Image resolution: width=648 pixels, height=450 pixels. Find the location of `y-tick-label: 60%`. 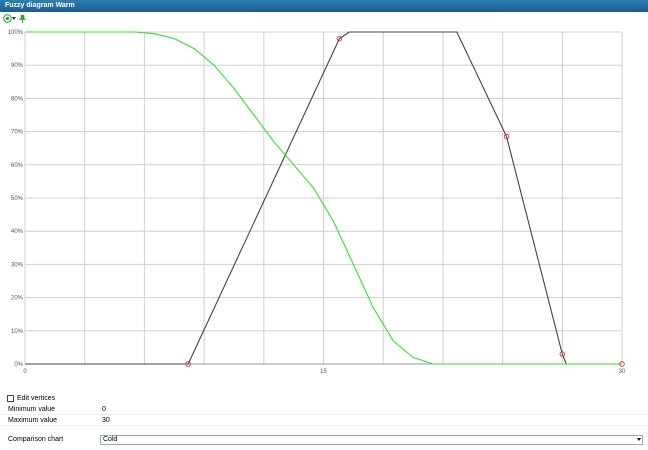

y-tick-label: 60% is located at coordinates (17, 166).